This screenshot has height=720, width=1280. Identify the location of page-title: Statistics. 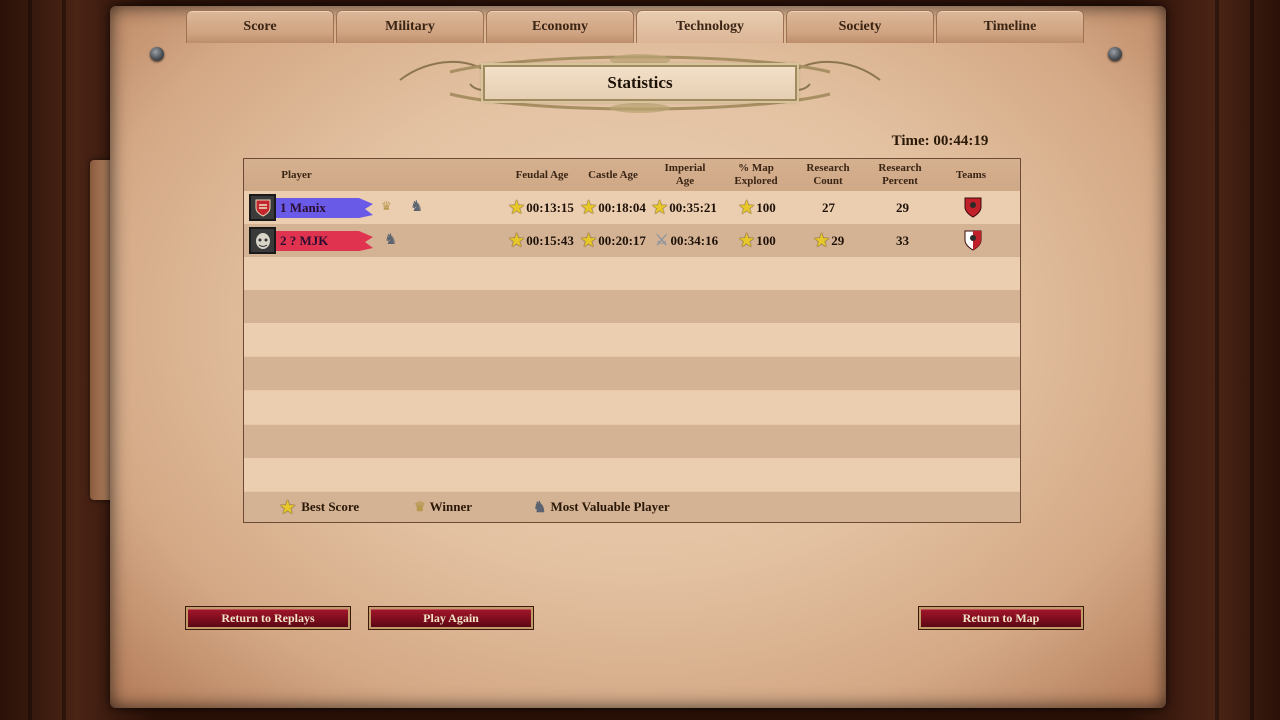
(640, 83).